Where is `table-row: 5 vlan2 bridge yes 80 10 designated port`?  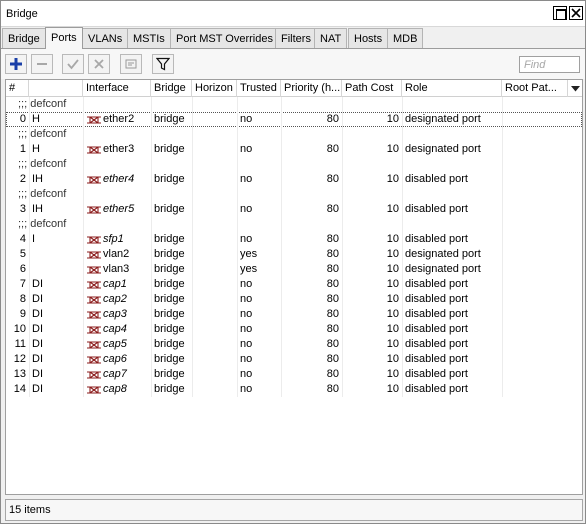
table-row: 5 vlan2 bridge yes 80 10 designated port is located at coordinates (294, 254).